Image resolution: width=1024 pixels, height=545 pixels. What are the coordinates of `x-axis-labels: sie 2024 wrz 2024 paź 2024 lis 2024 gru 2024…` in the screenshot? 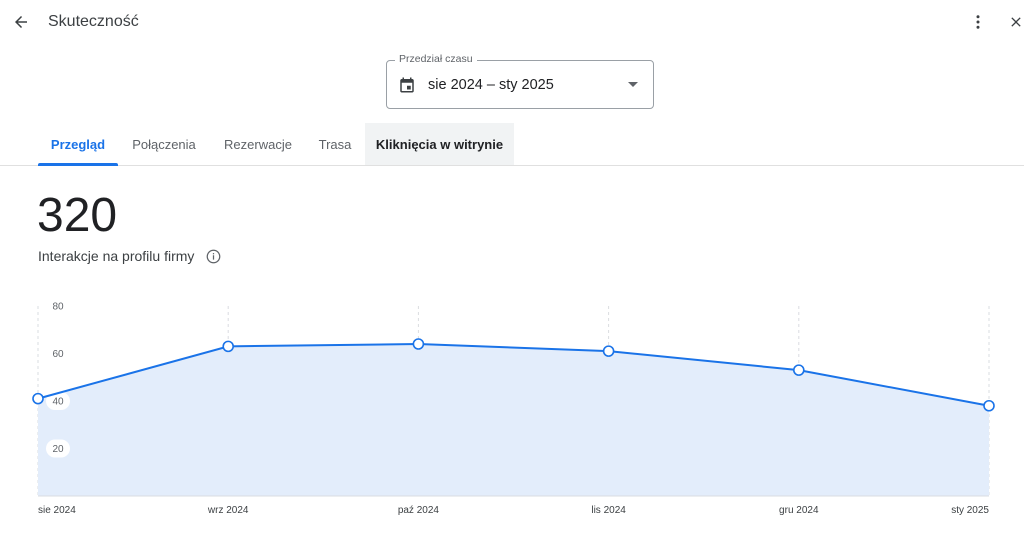 It's located at (513, 510).